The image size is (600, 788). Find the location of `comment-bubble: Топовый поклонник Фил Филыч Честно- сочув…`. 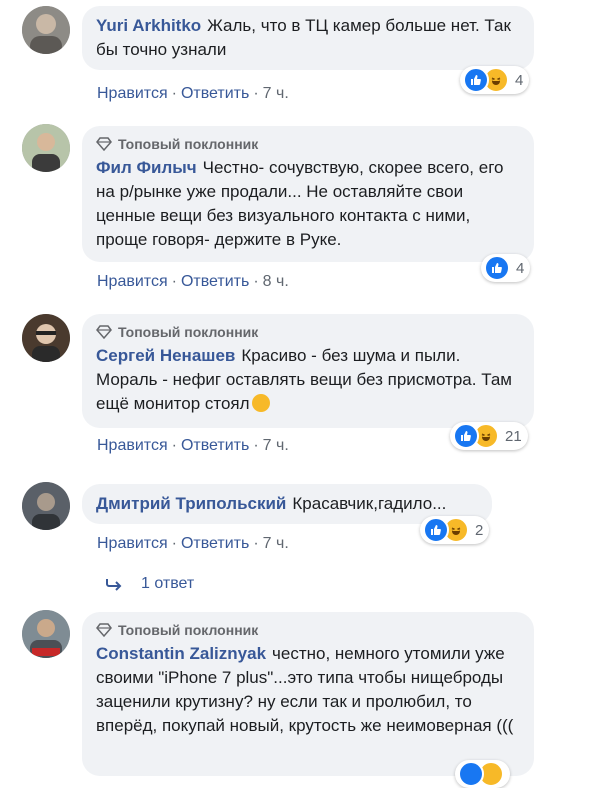

comment-bubble: Топовый поклонник Фил Филыч Честно- сочув… is located at coordinates (308, 194).